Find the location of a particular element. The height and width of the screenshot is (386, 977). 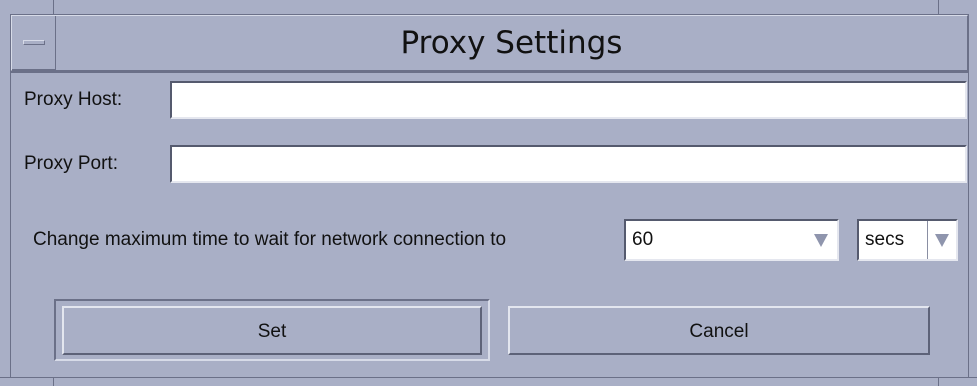

set-button: Set is located at coordinates (272, 330).